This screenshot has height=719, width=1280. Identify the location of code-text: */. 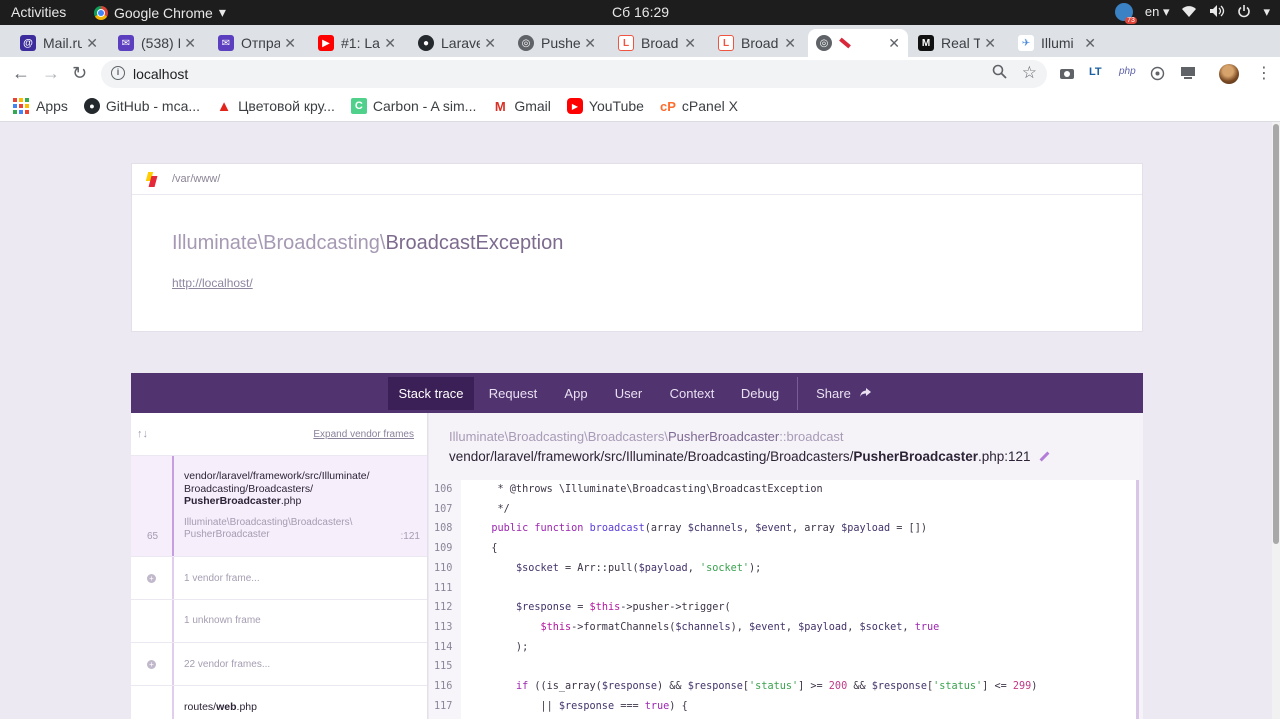
(491, 509).